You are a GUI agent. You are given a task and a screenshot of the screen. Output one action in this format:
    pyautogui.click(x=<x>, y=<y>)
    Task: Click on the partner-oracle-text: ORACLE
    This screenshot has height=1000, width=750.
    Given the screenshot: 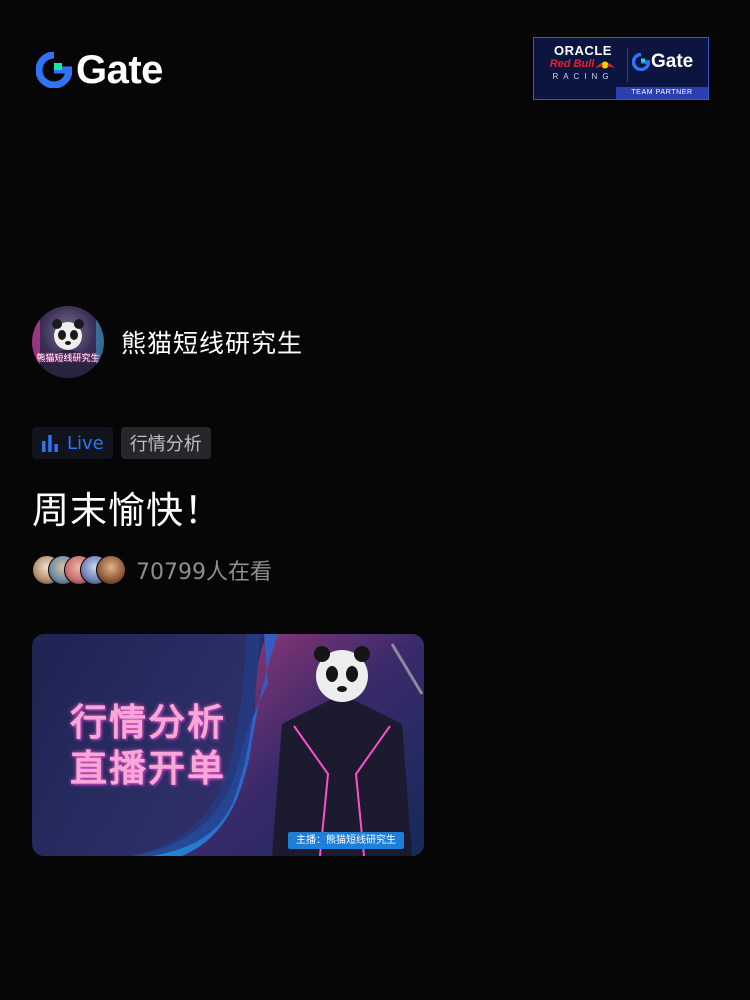 What is the action you would take?
    pyautogui.click(x=583, y=50)
    